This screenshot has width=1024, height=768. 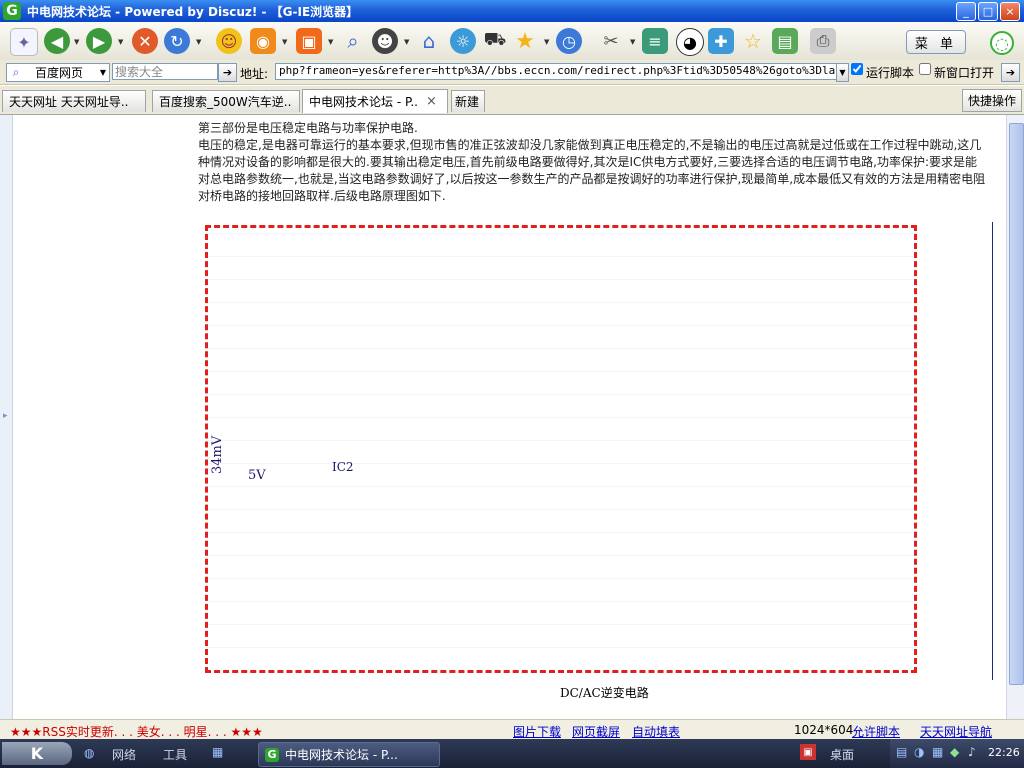 What do you see at coordinates (1010, 11) in the screenshot?
I see `close-button: ×` at bounding box center [1010, 11].